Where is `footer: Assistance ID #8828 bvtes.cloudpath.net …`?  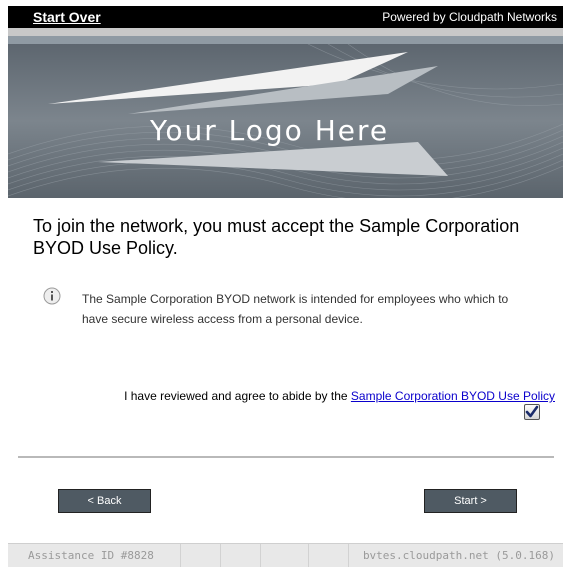 footer: Assistance ID #8828 bvtes.cloudpath.net … is located at coordinates (285, 555).